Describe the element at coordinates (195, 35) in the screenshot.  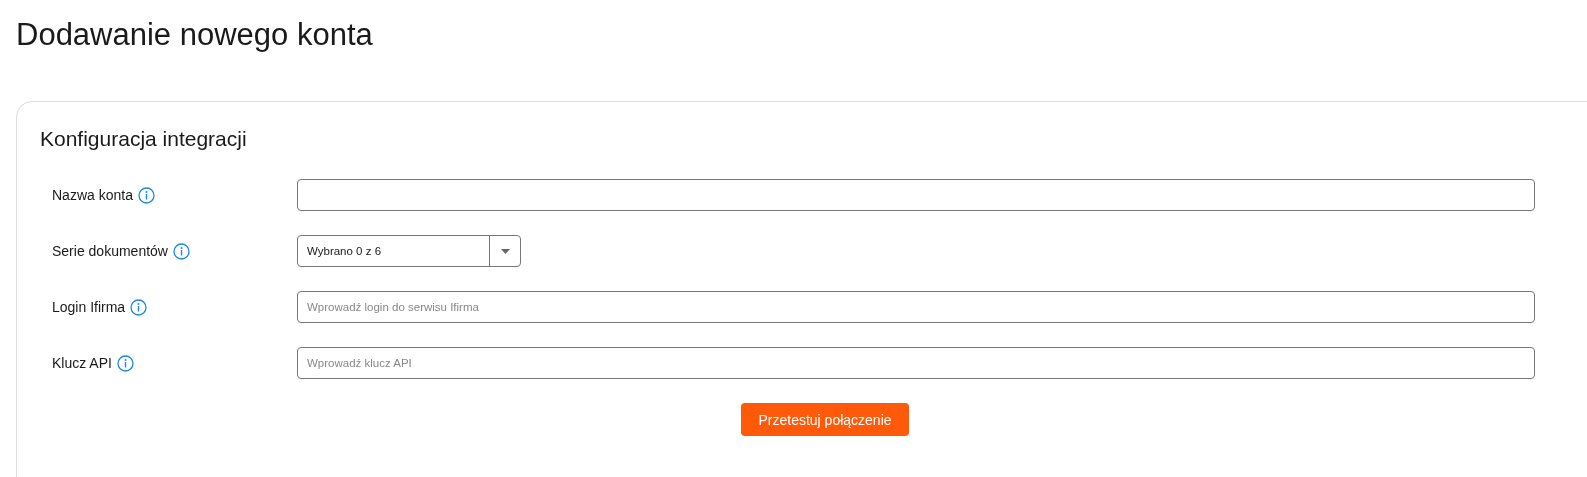
I see `page-title: Dodawanie nowego konta` at that location.